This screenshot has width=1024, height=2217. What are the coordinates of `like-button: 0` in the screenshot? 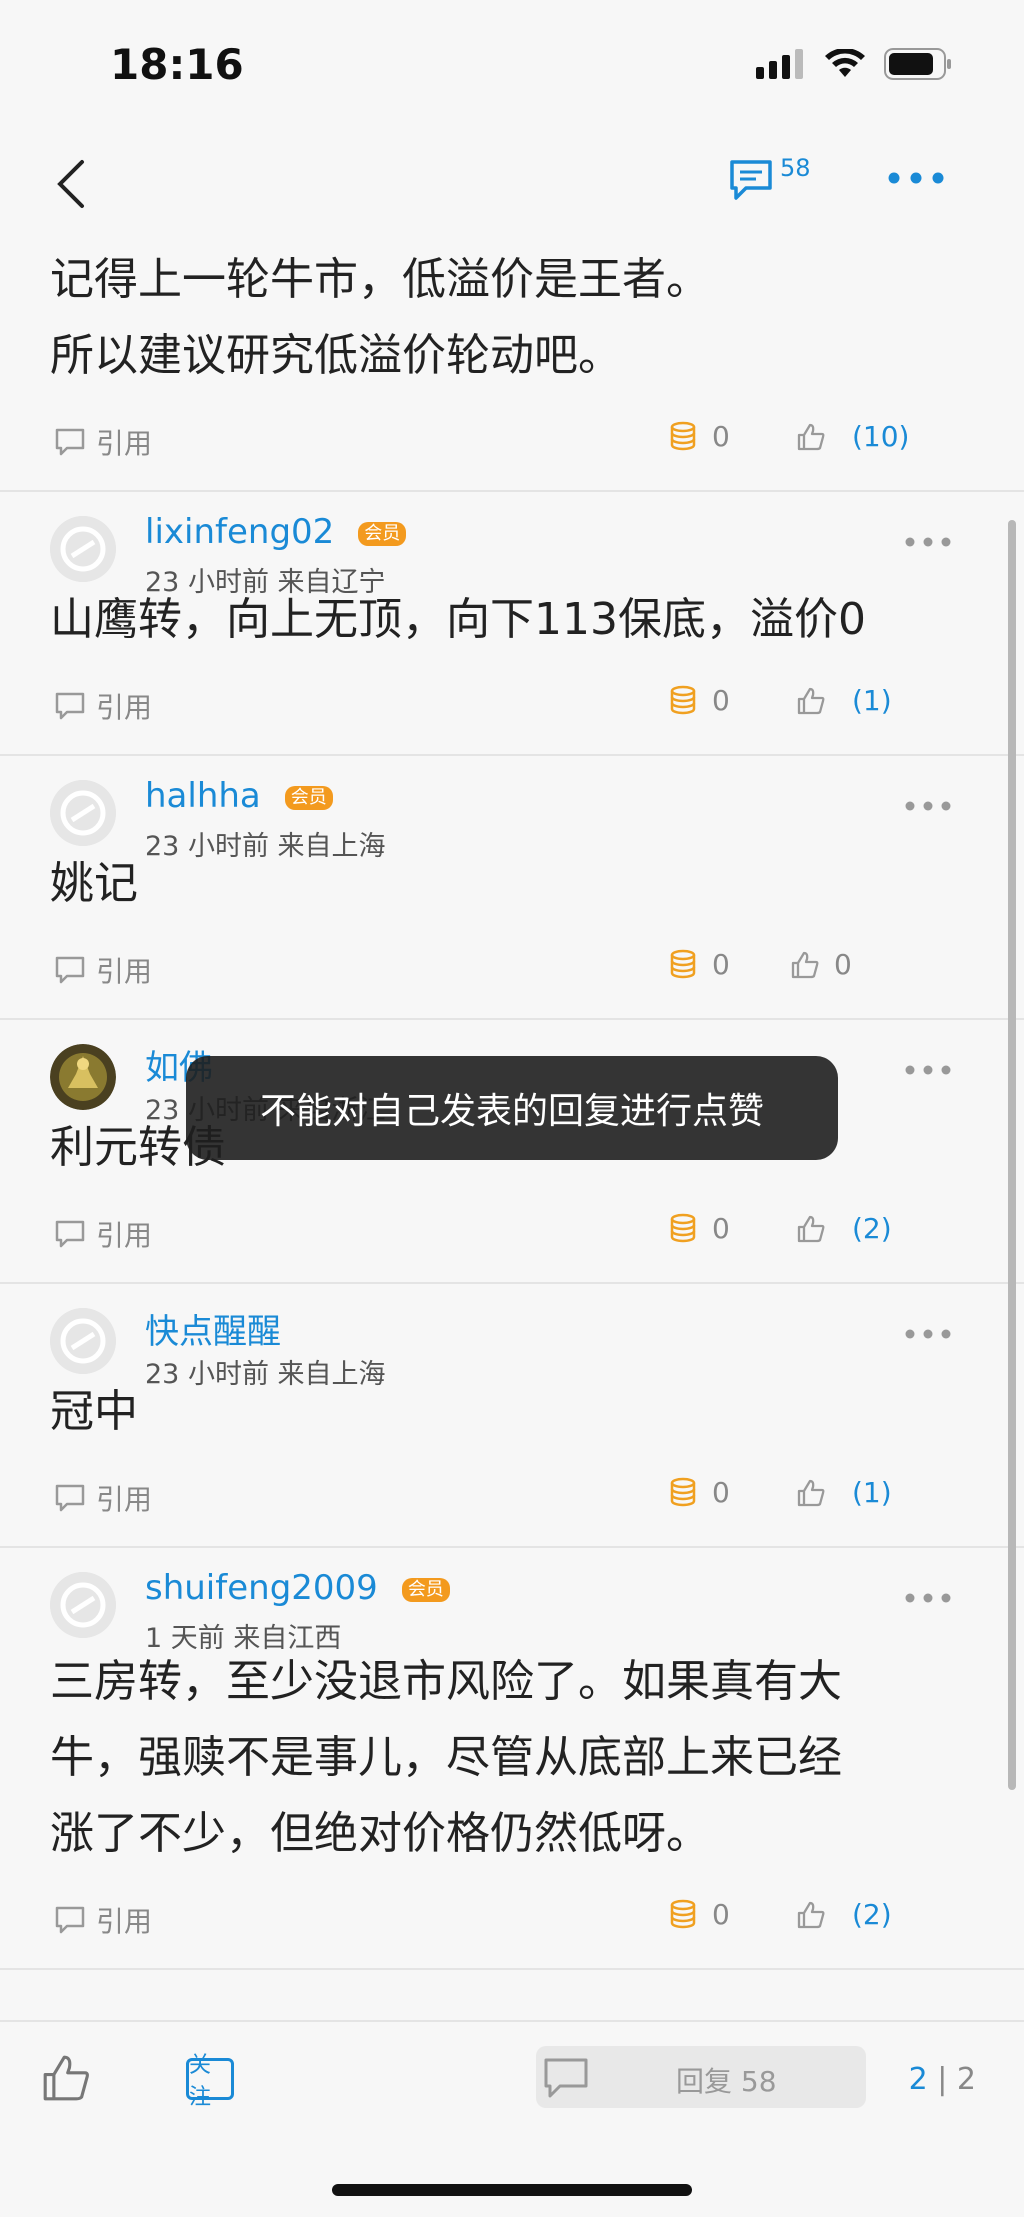 It's located at (821, 964).